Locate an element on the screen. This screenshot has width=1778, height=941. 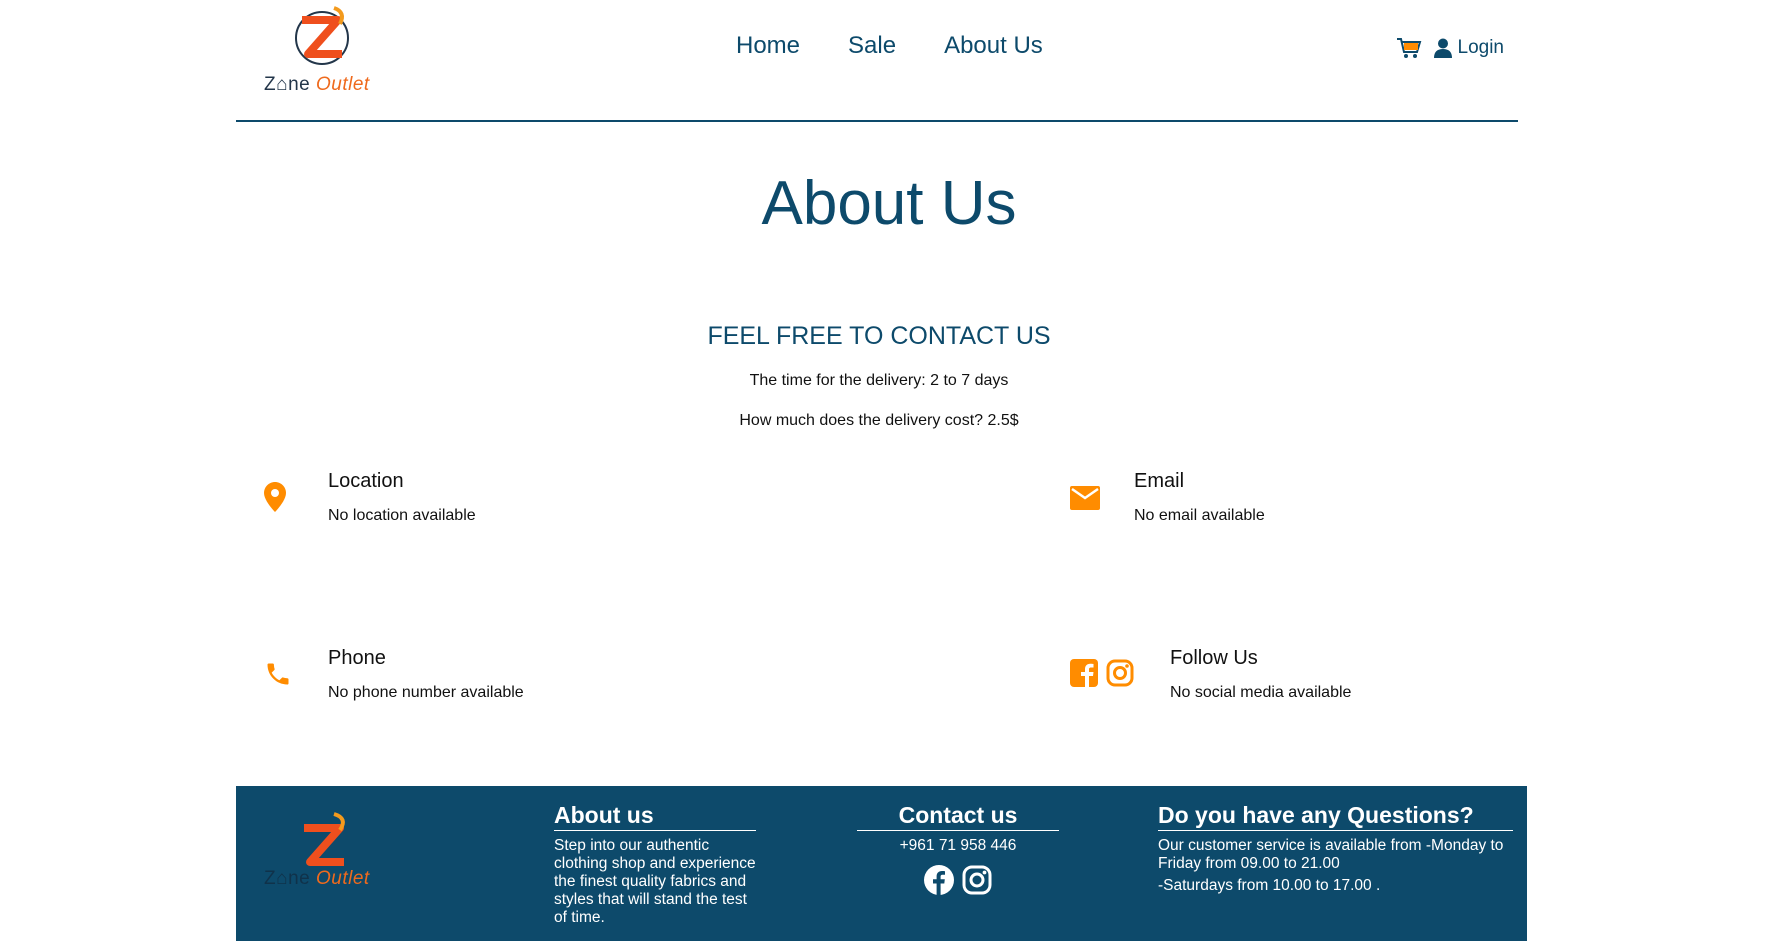
location-value: No location available is located at coordinates (402, 515).